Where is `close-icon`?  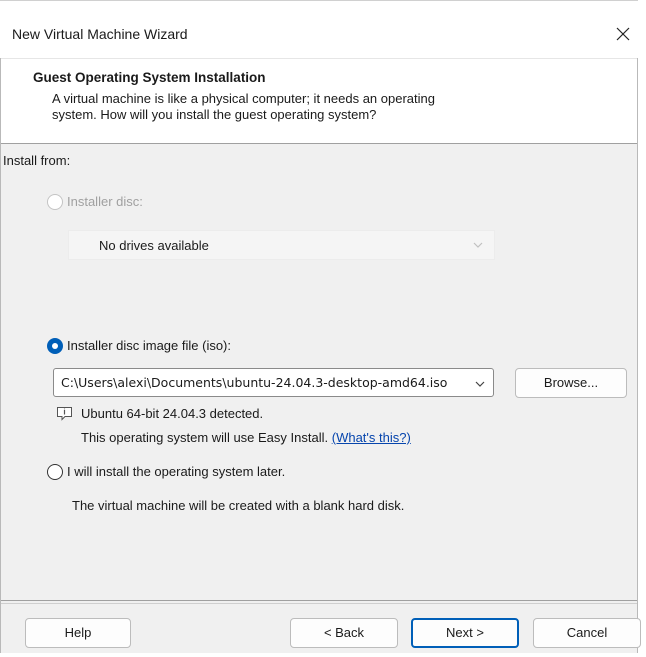
close-icon is located at coordinates (623, 34).